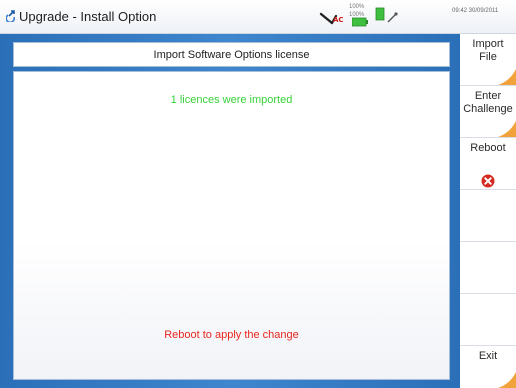  I want to click on exit-label: Exit, so click(488, 356).